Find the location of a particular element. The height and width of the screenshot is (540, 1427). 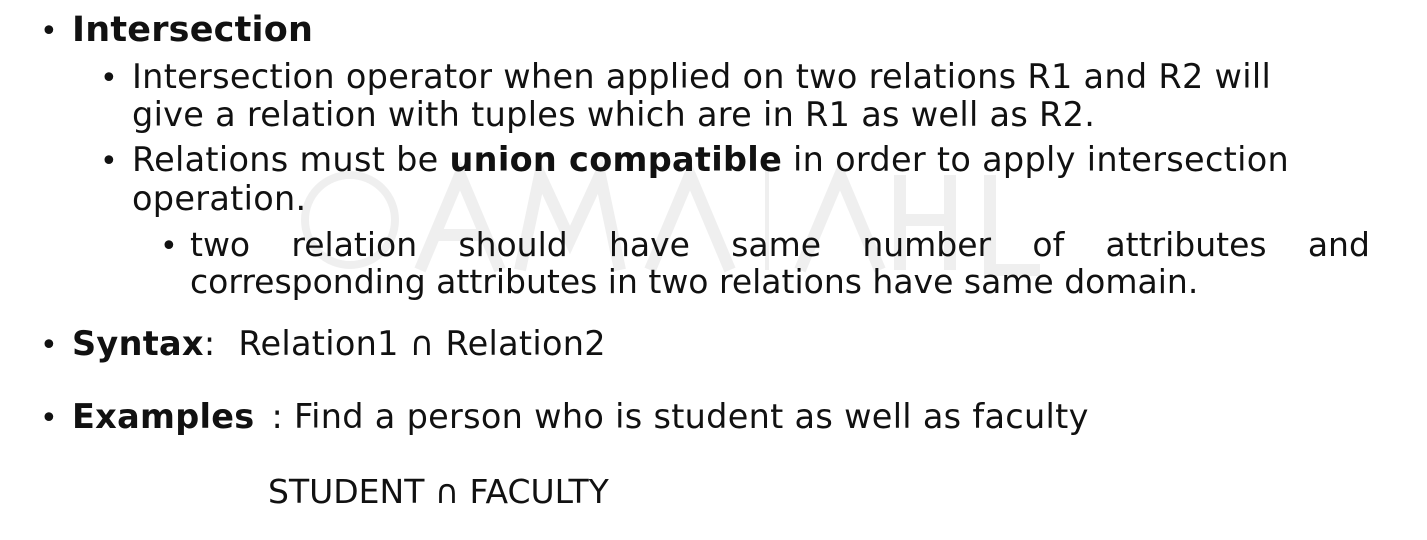

example-expression: STUDENT ∩ FACULTY is located at coordinates (438, 491).